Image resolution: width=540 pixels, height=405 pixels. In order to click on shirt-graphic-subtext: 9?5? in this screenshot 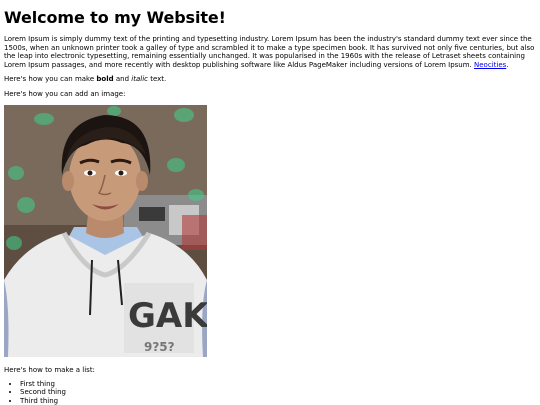, I will do `click(159, 347)`.